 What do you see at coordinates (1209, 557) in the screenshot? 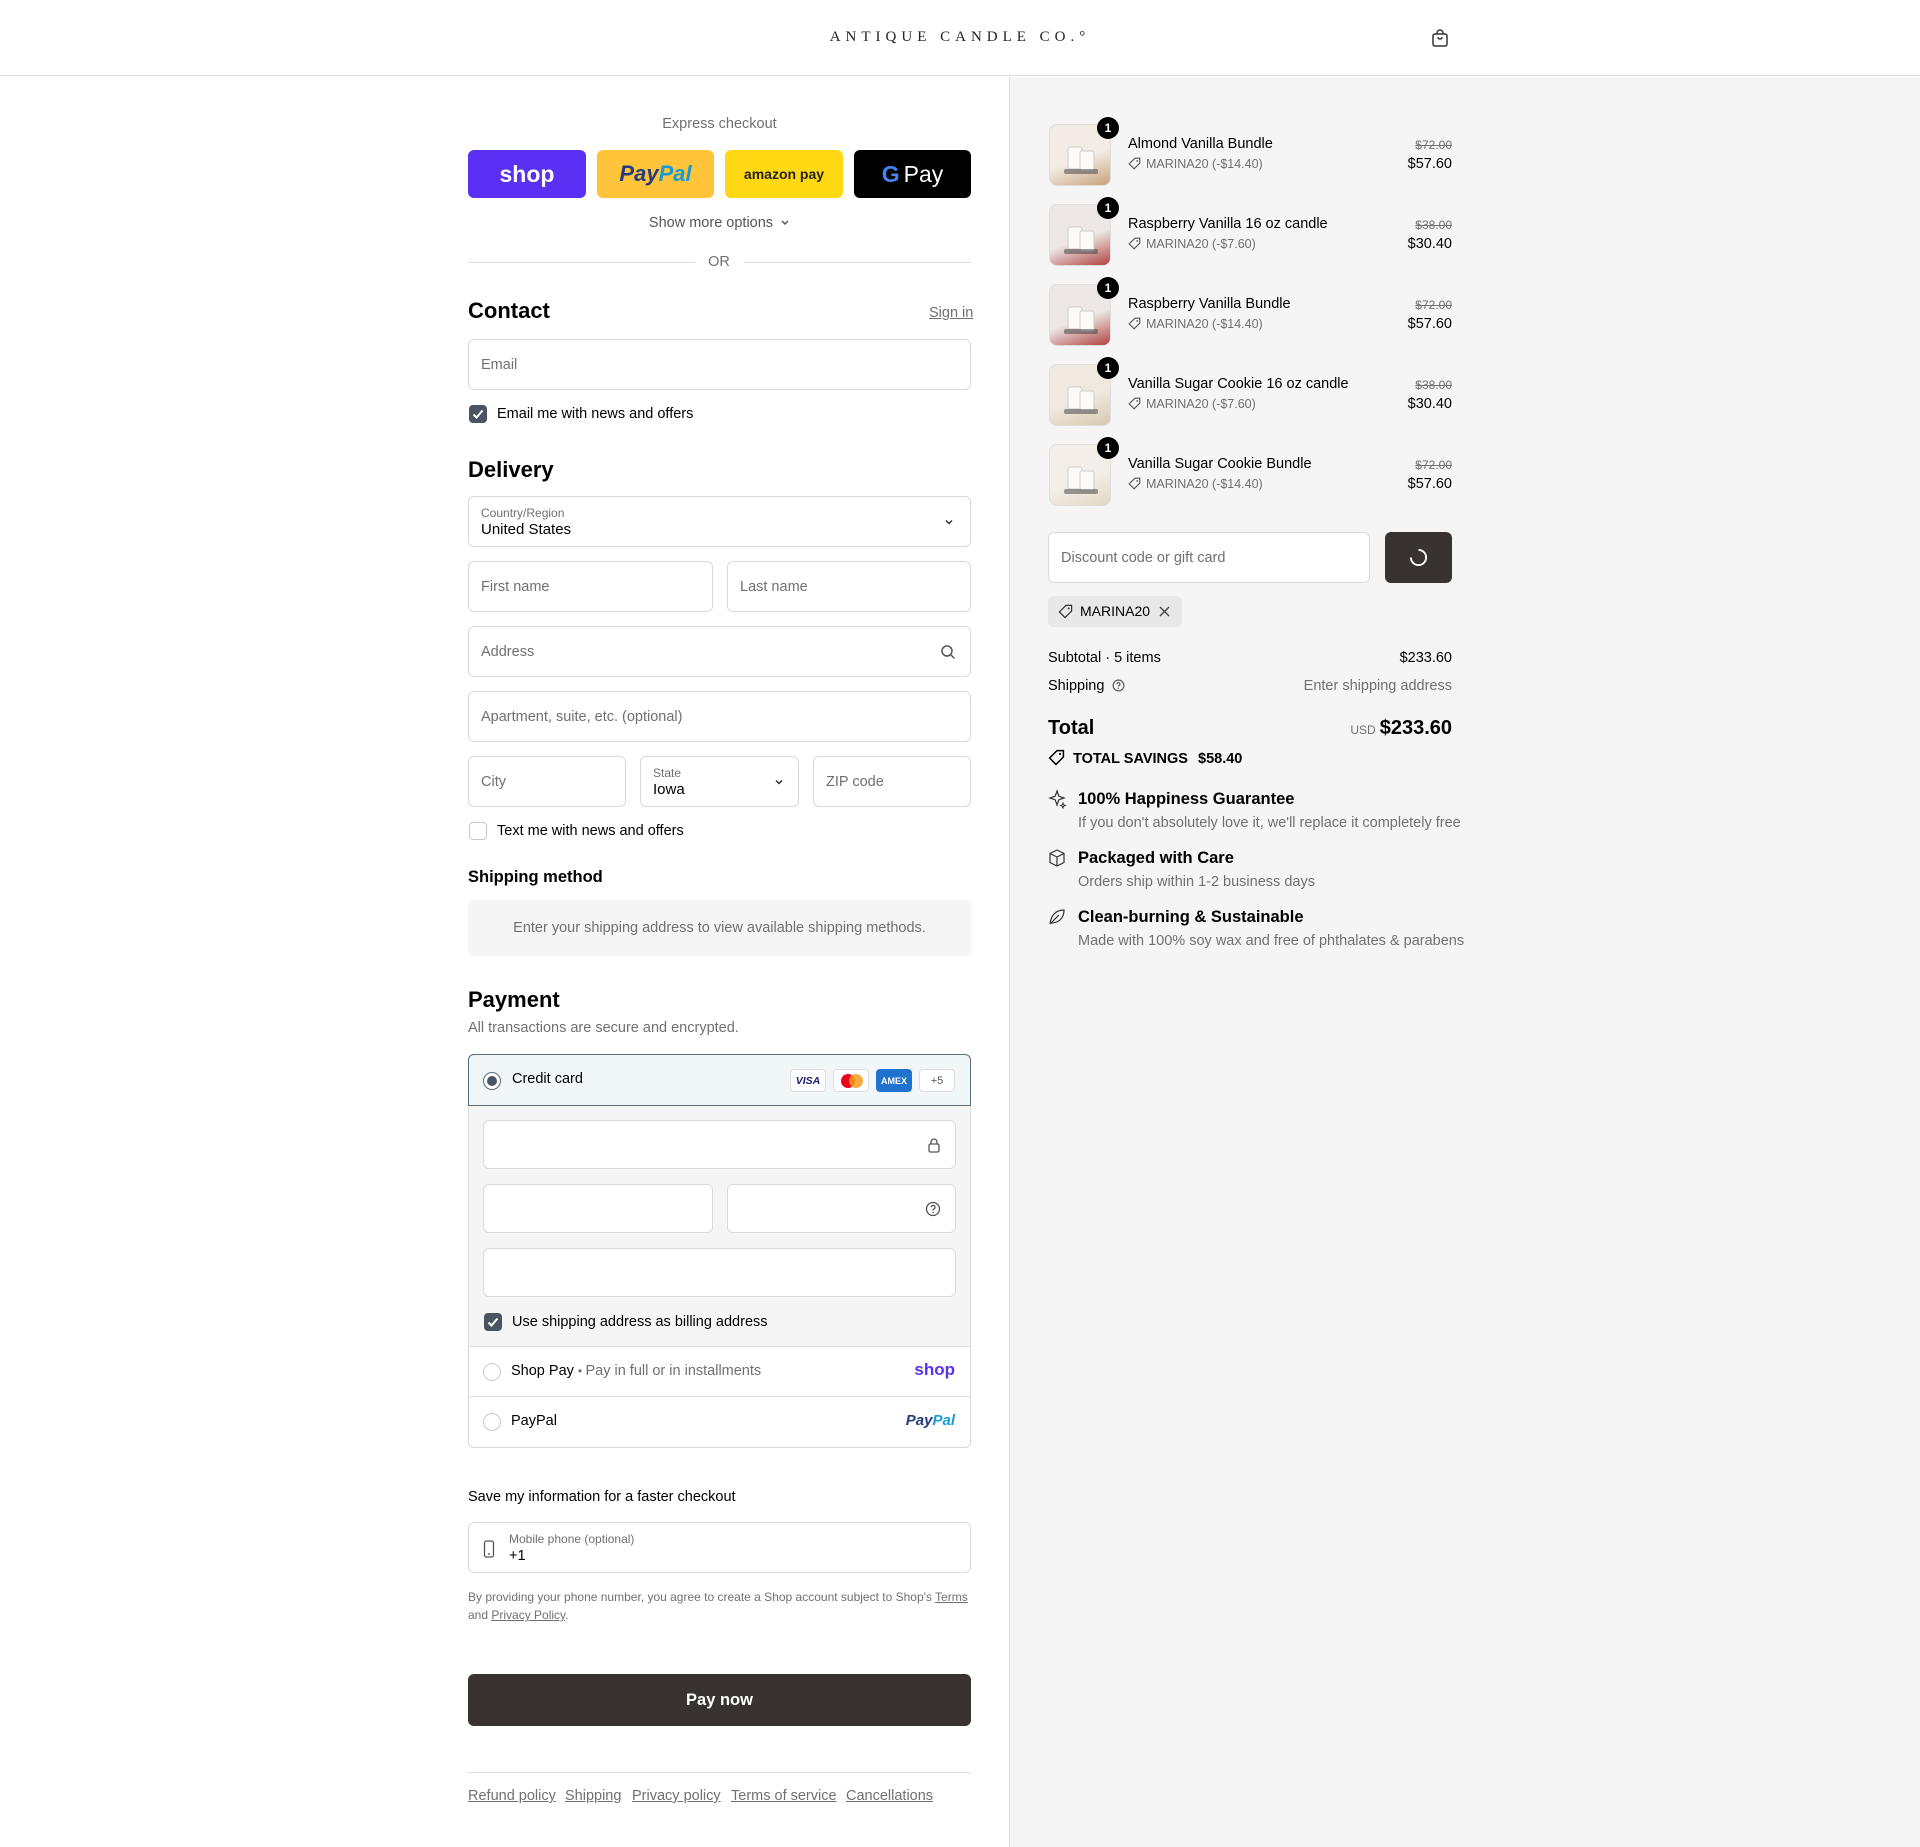
I see `discount-code-field: Discount code or gift card` at bounding box center [1209, 557].